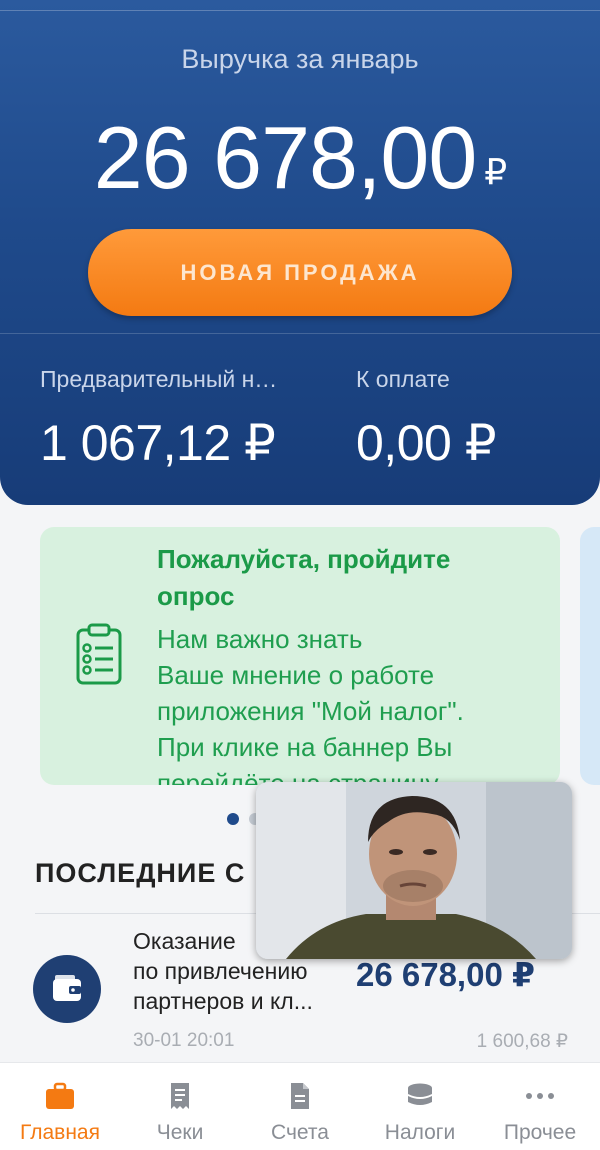  Describe the element at coordinates (60, 1132) in the screenshot. I see `nav-label-home: Главная` at that location.